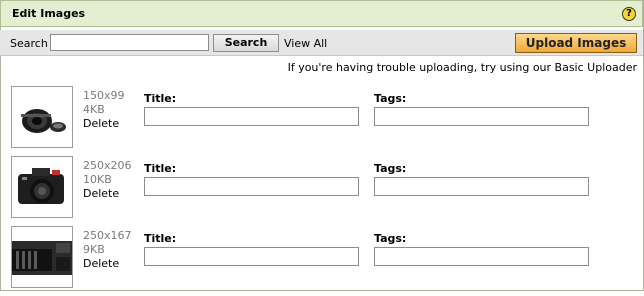 This screenshot has width=644, height=296. I want to click on upload-images-button: Upload Images, so click(576, 43).